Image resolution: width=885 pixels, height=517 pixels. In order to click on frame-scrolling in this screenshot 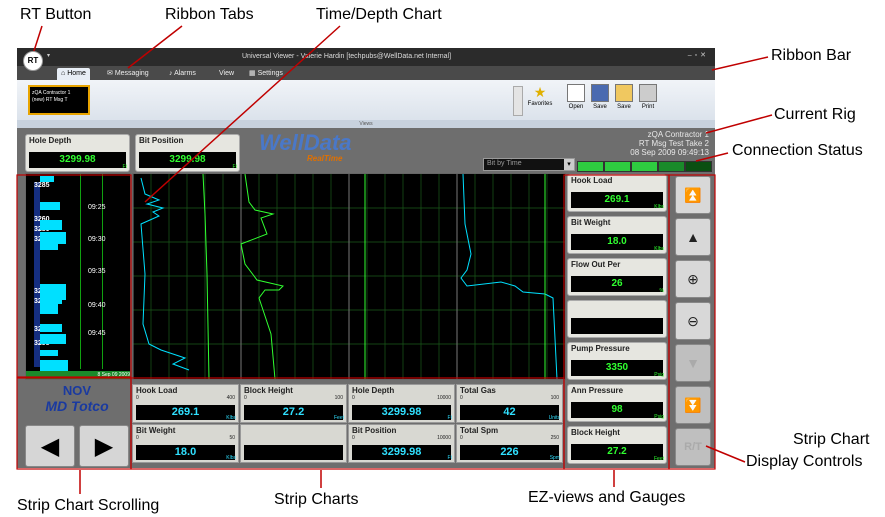, I will do `click(74, 423)`.